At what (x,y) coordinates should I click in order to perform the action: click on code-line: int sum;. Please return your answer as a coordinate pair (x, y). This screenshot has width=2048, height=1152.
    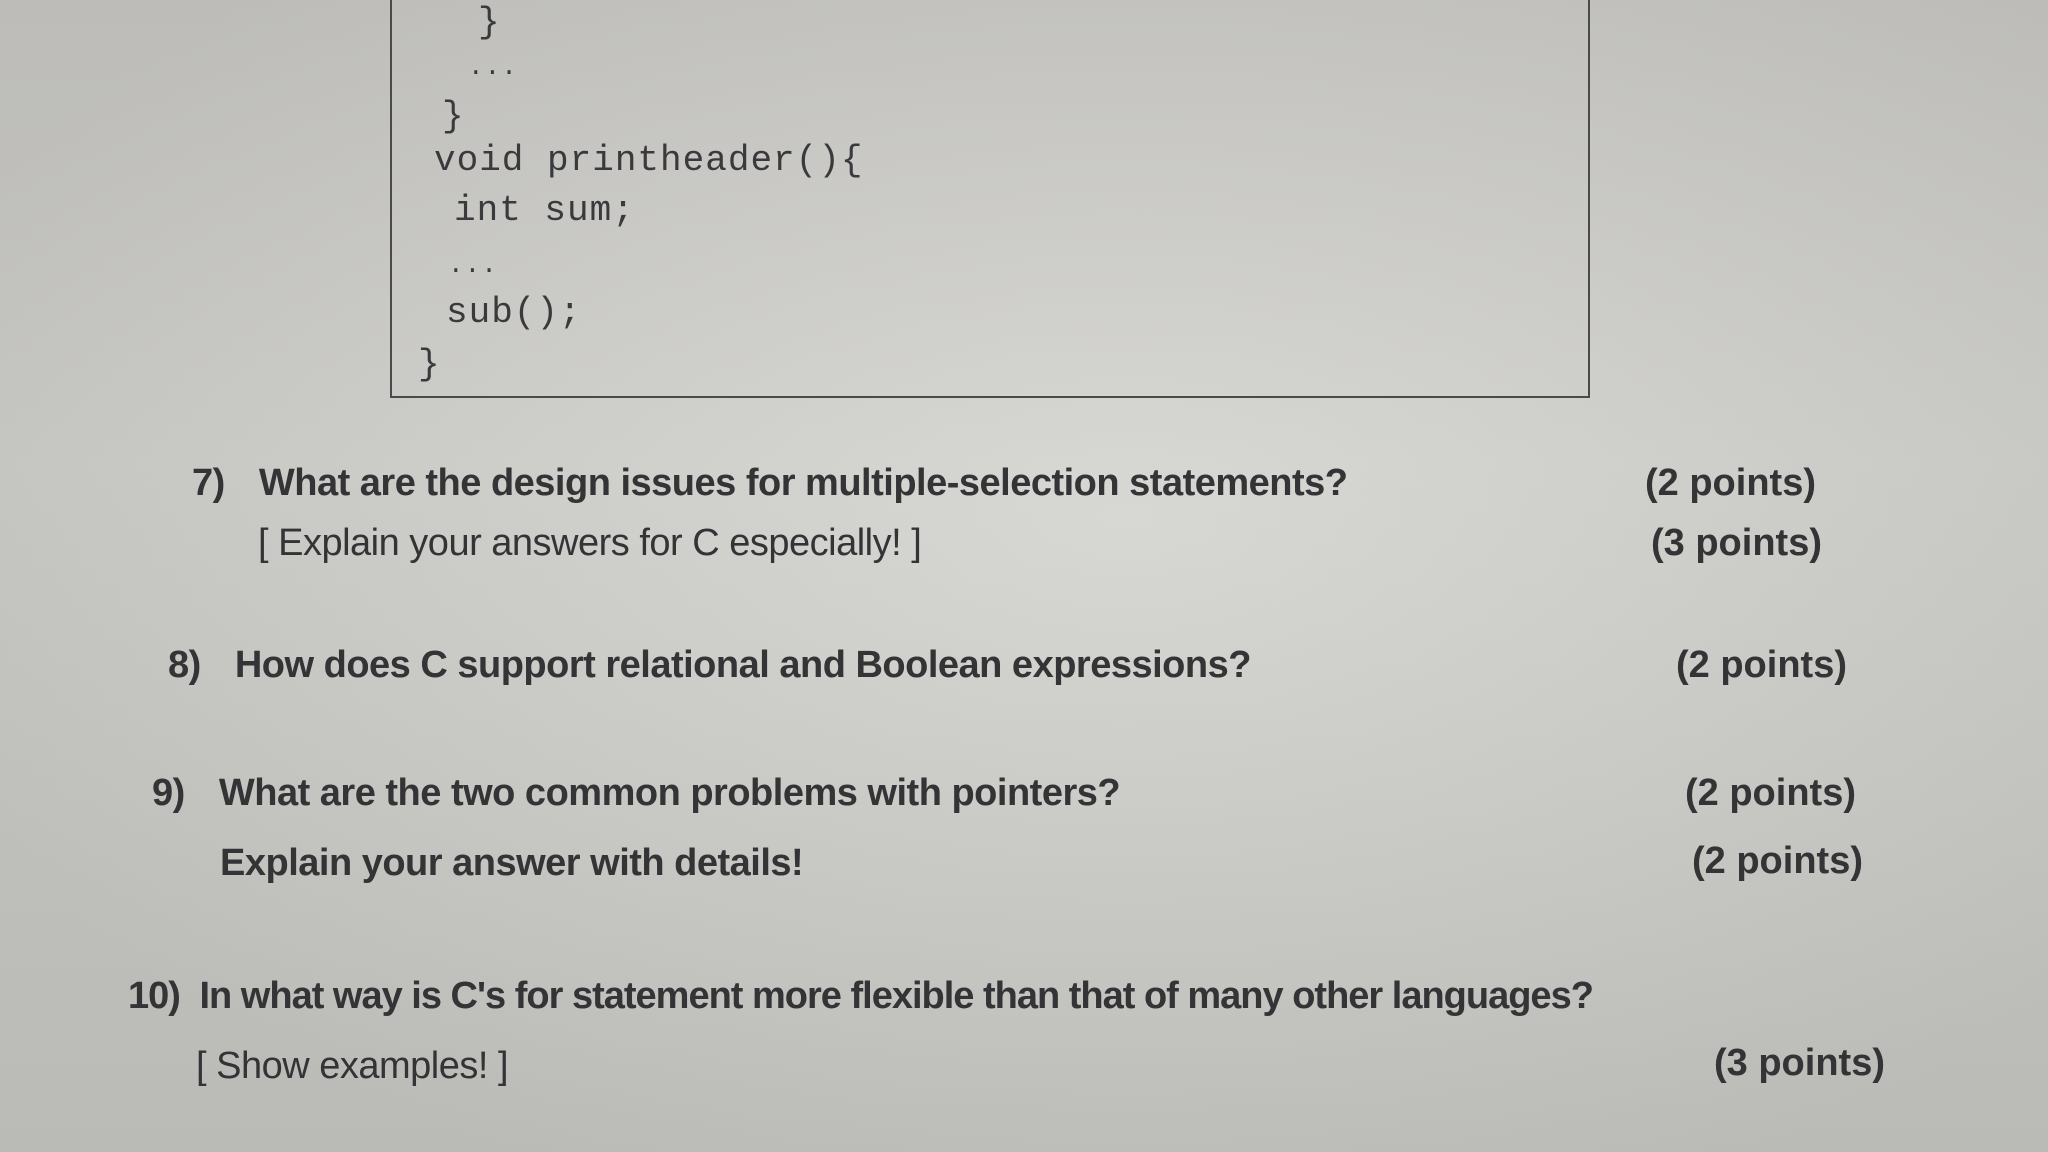
    Looking at the image, I should click on (544, 210).